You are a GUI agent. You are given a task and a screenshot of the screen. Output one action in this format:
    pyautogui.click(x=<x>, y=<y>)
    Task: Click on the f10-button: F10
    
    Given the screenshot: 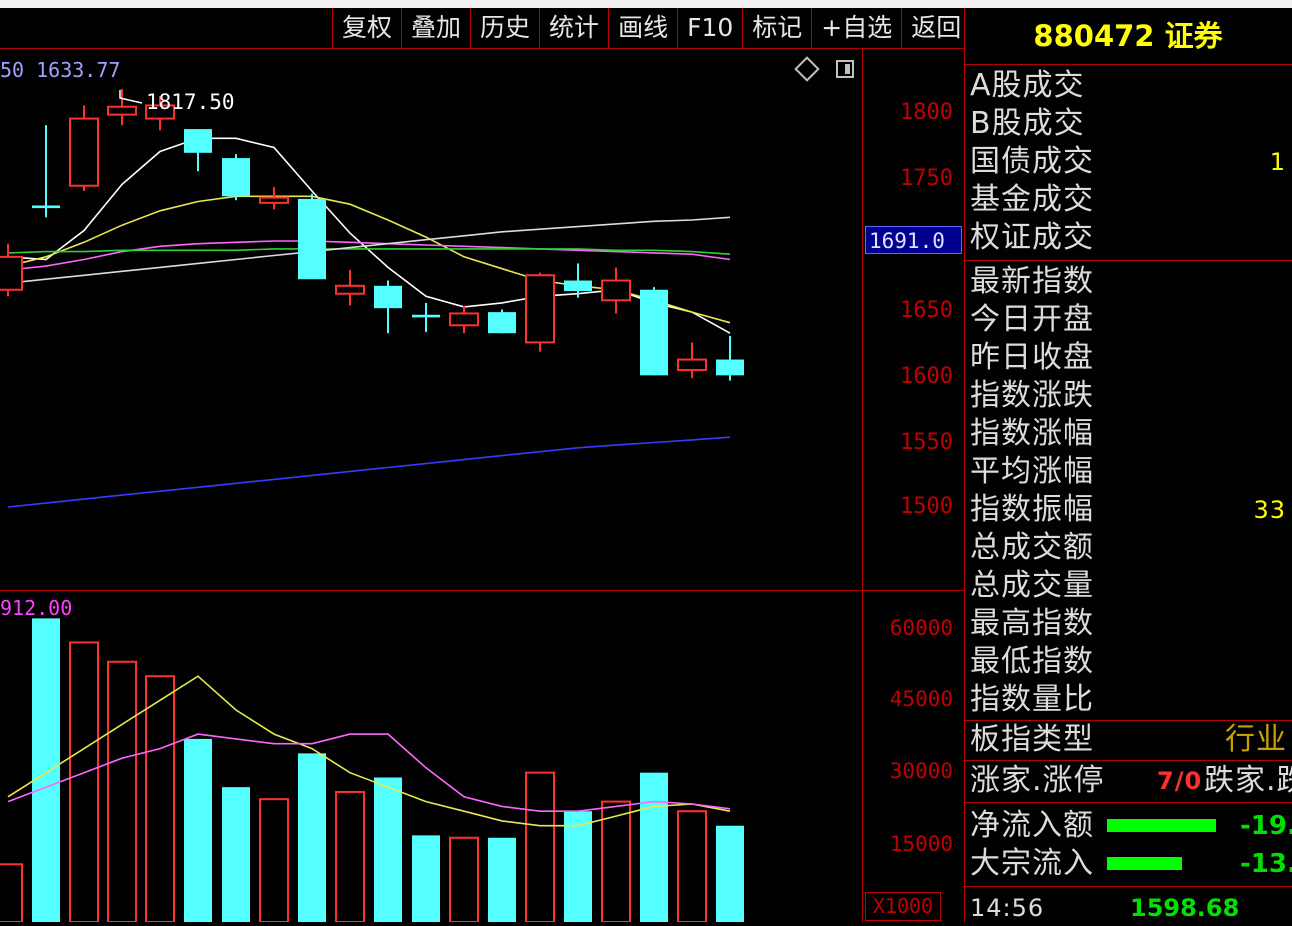 What is the action you would take?
    pyautogui.click(x=709, y=28)
    